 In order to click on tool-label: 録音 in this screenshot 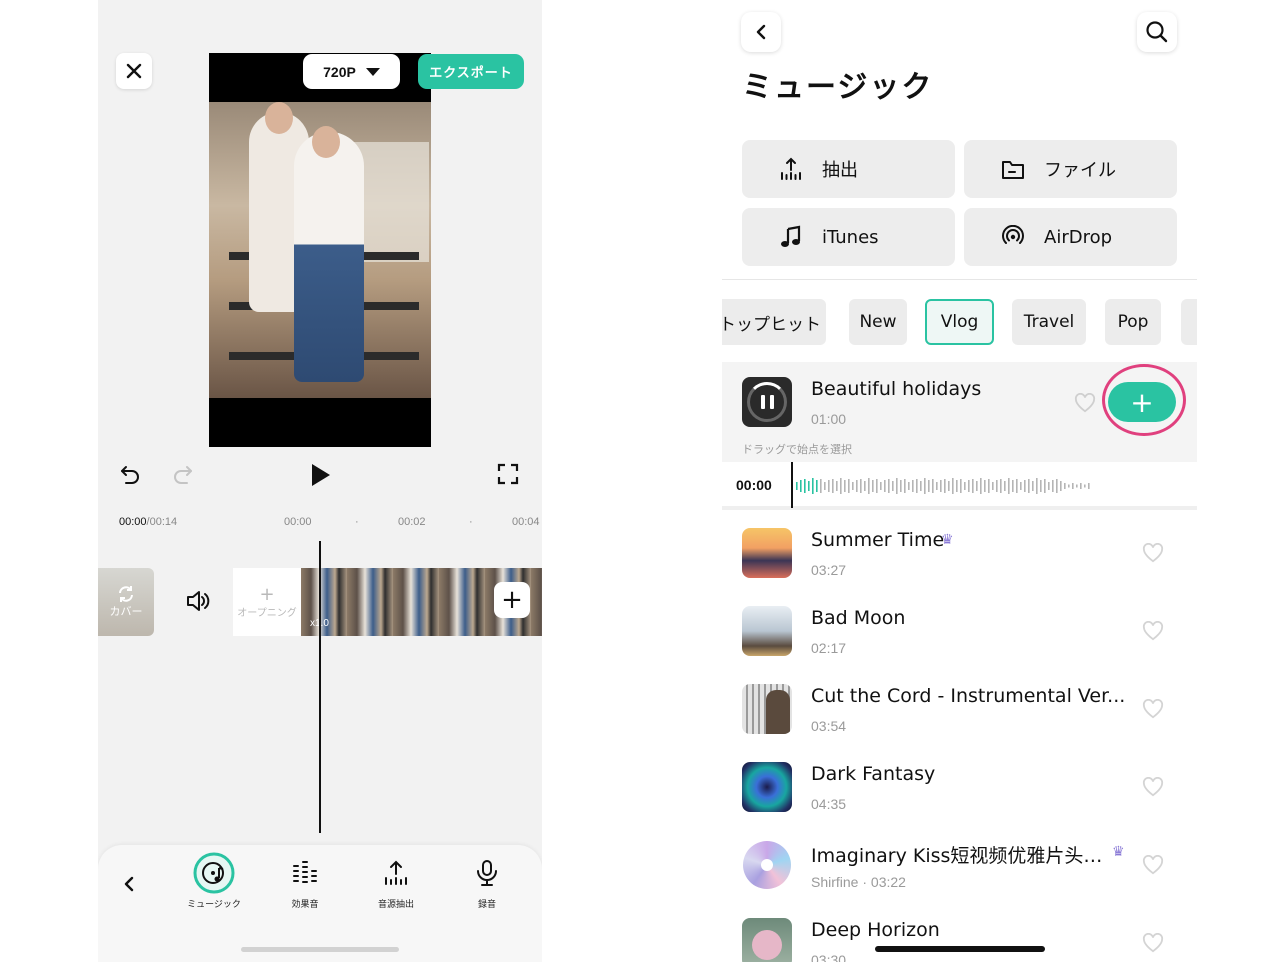, I will do `click(486, 905)`.